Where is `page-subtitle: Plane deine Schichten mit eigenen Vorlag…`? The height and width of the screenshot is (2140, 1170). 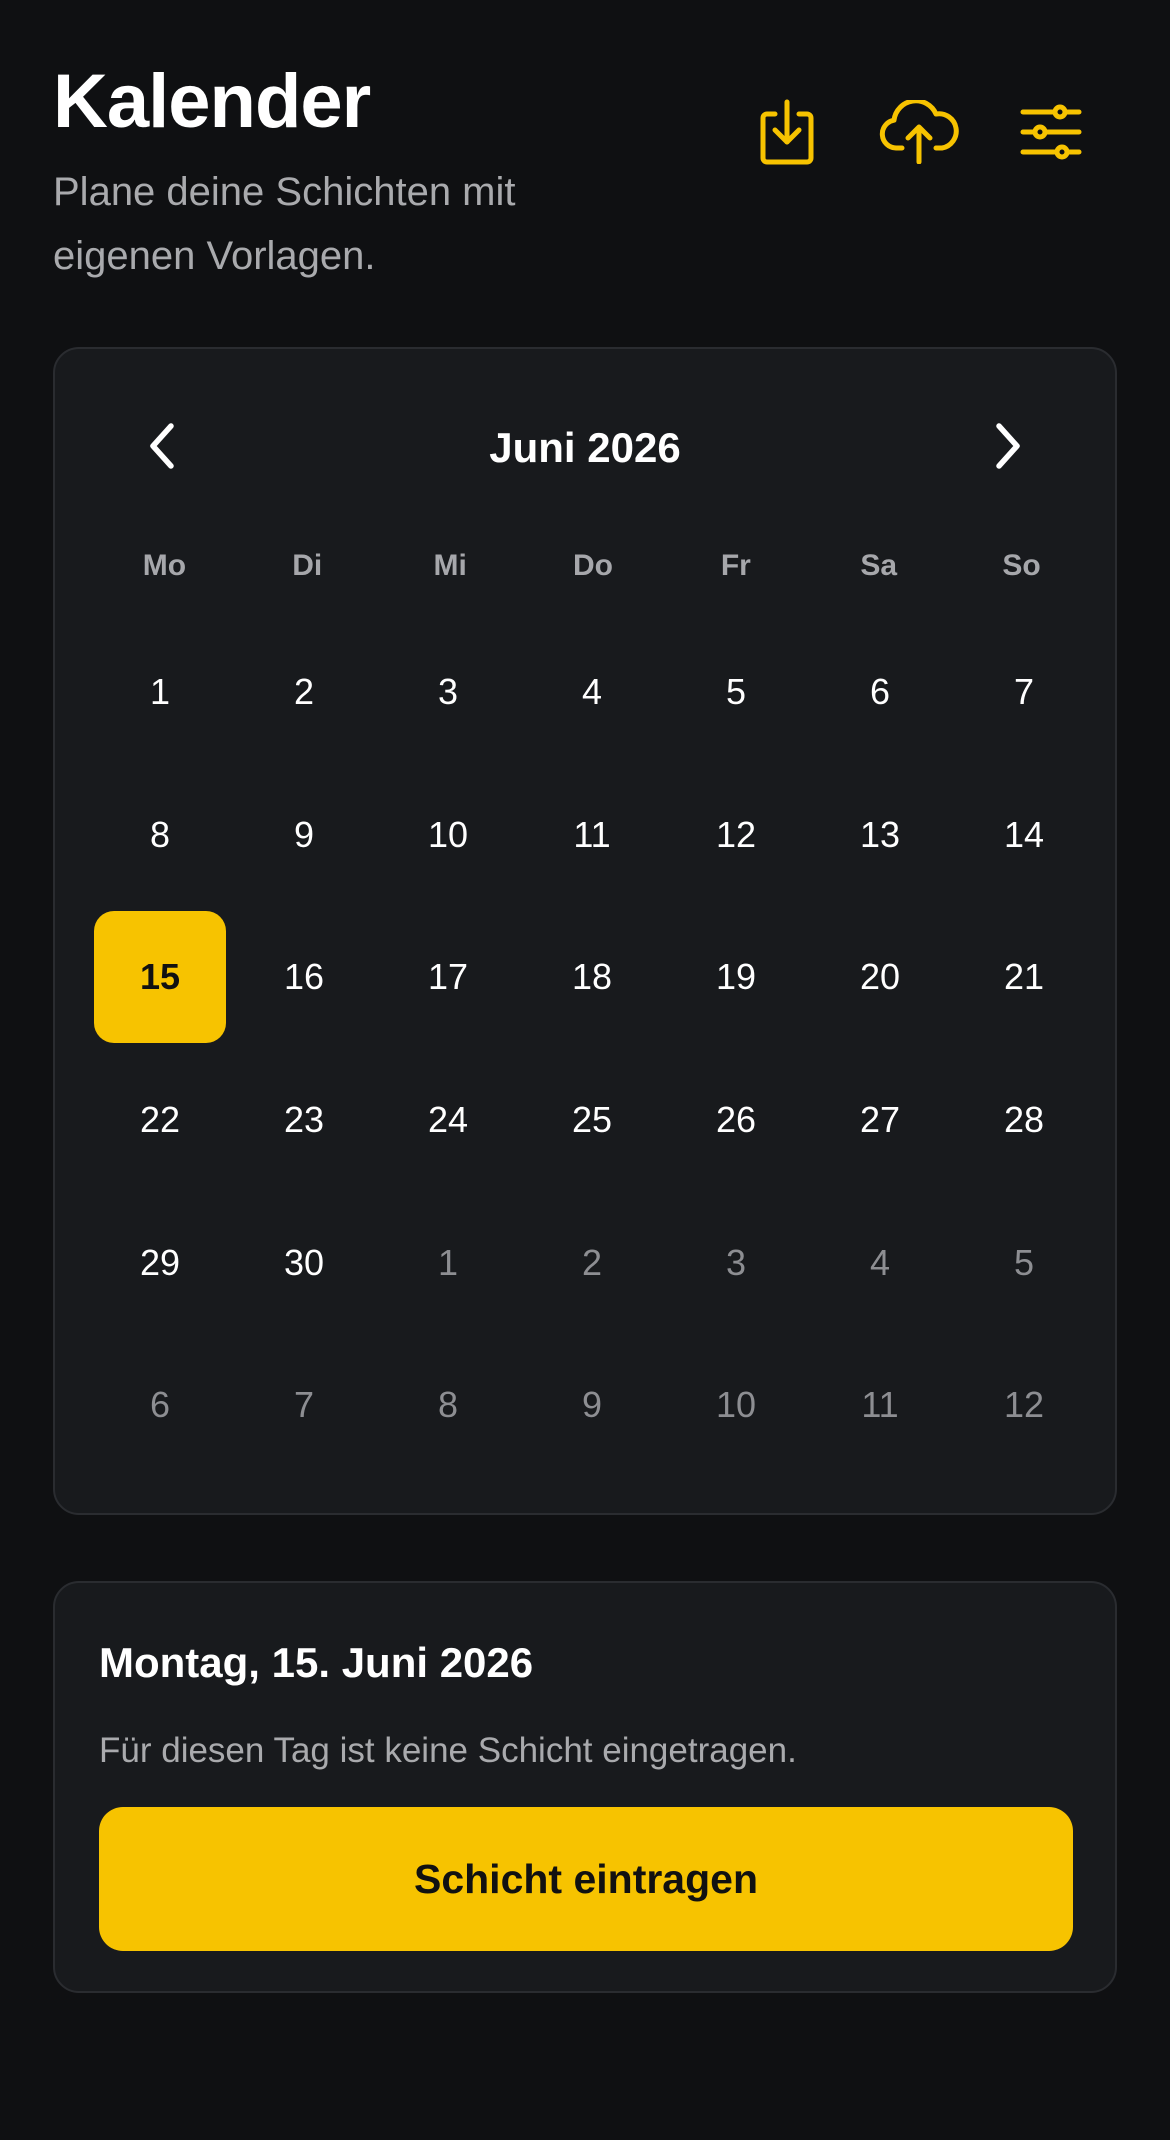 page-subtitle: Plane deine Schichten mit eigenen Vorlag… is located at coordinates (284, 224).